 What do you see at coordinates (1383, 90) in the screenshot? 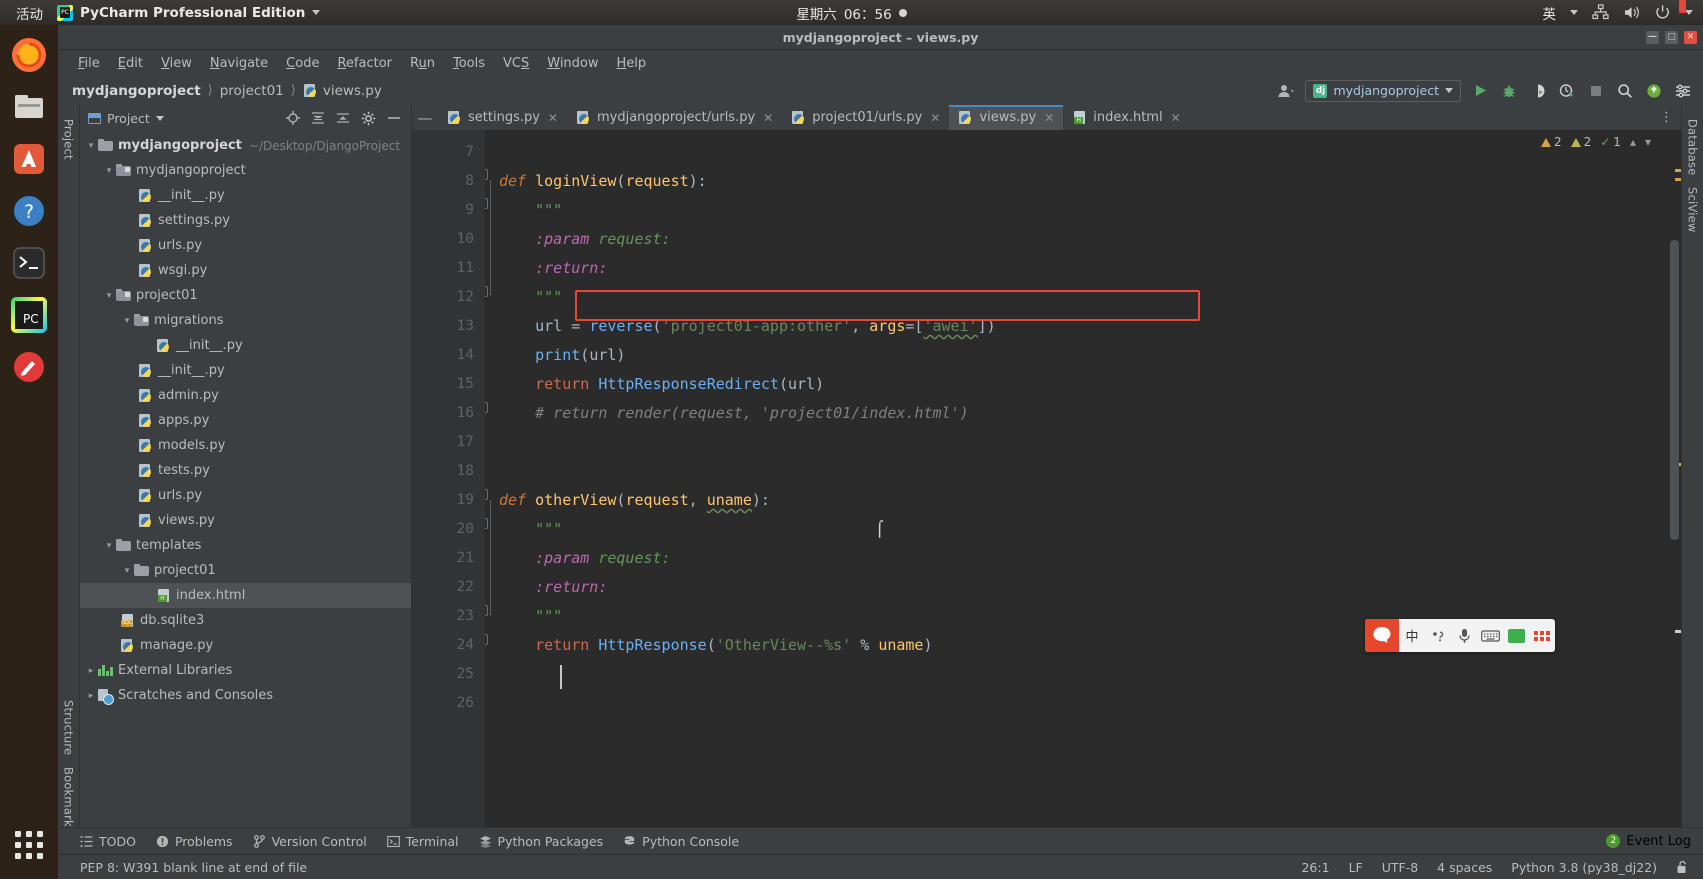
I see `run-configuration-selector: dj mydjangoproject` at bounding box center [1383, 90].